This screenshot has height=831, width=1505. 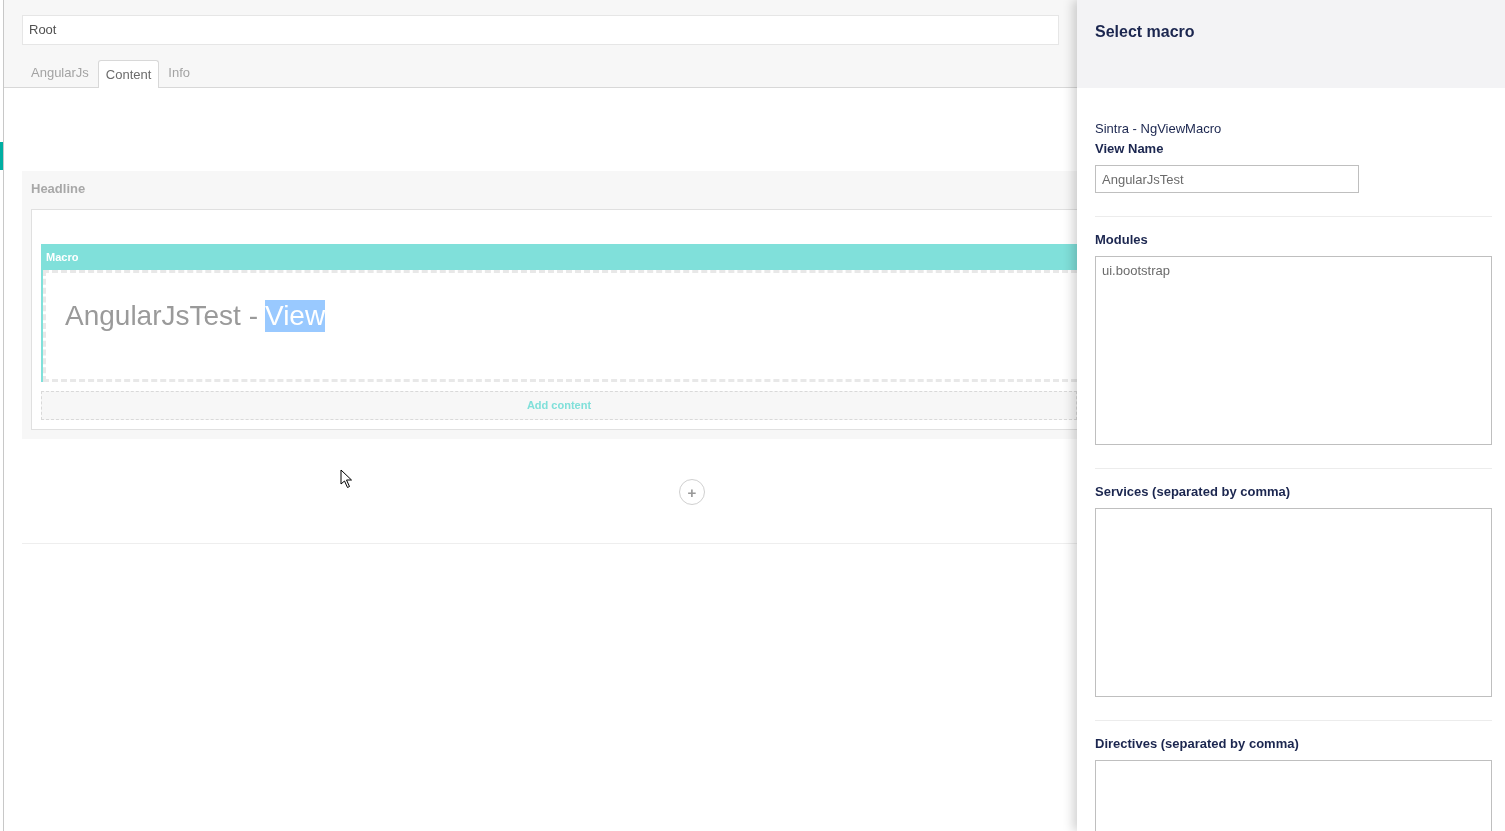 What do you see at coordinates (1193, 491) in the screenshot?
I see `field-label: Services (separated by comma)` at bounding box center [1193, 491].